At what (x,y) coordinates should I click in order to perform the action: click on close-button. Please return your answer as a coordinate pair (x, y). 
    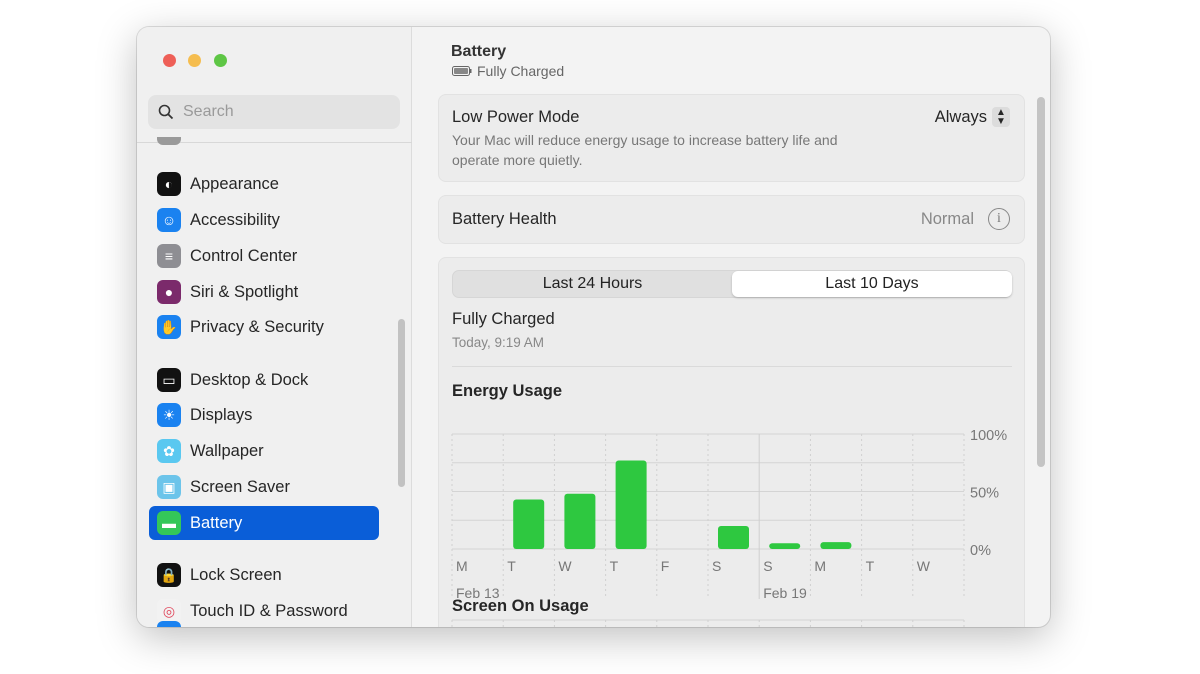
    Looking at the image, I should click on (169, 60).